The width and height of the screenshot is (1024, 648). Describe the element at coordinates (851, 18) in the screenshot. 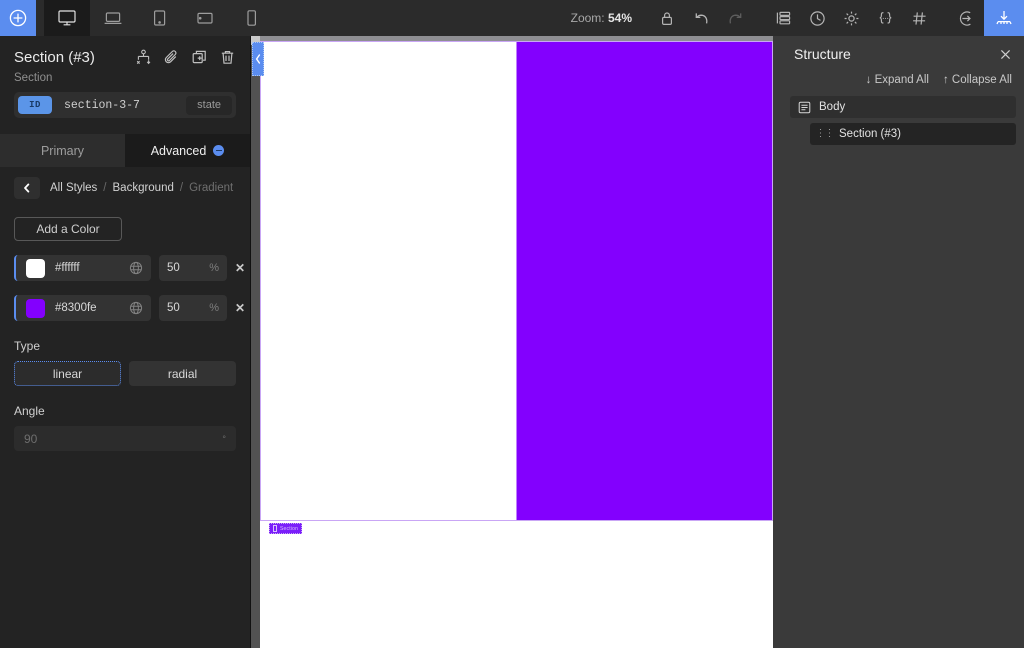

I see `settings-button` at that location.